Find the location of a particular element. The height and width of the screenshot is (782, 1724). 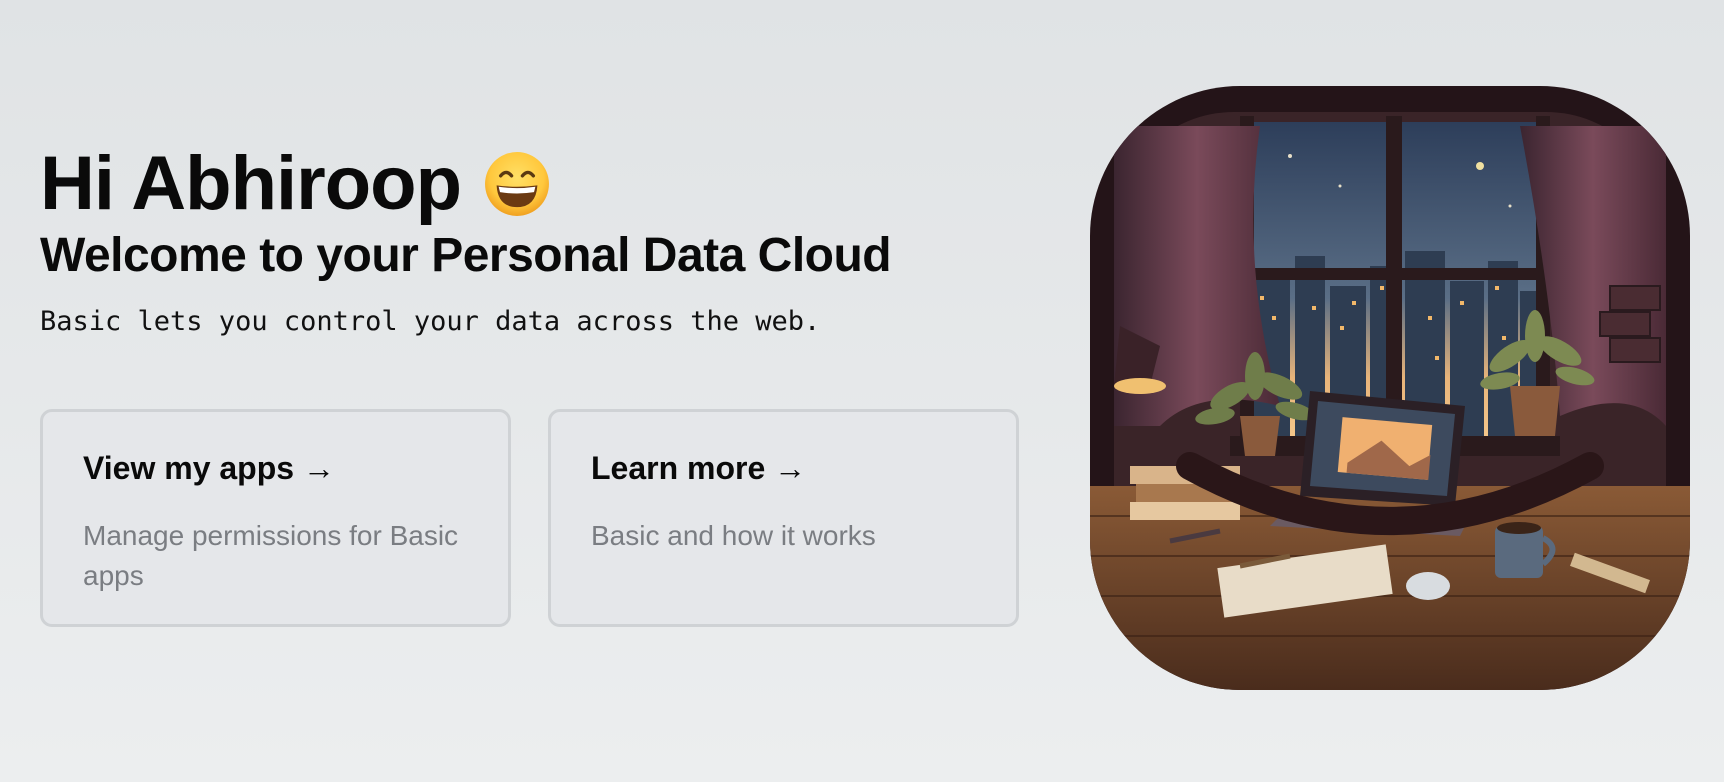

view-apps-description: Manage permissions for Basic apps is located at coordinates (271, 555).